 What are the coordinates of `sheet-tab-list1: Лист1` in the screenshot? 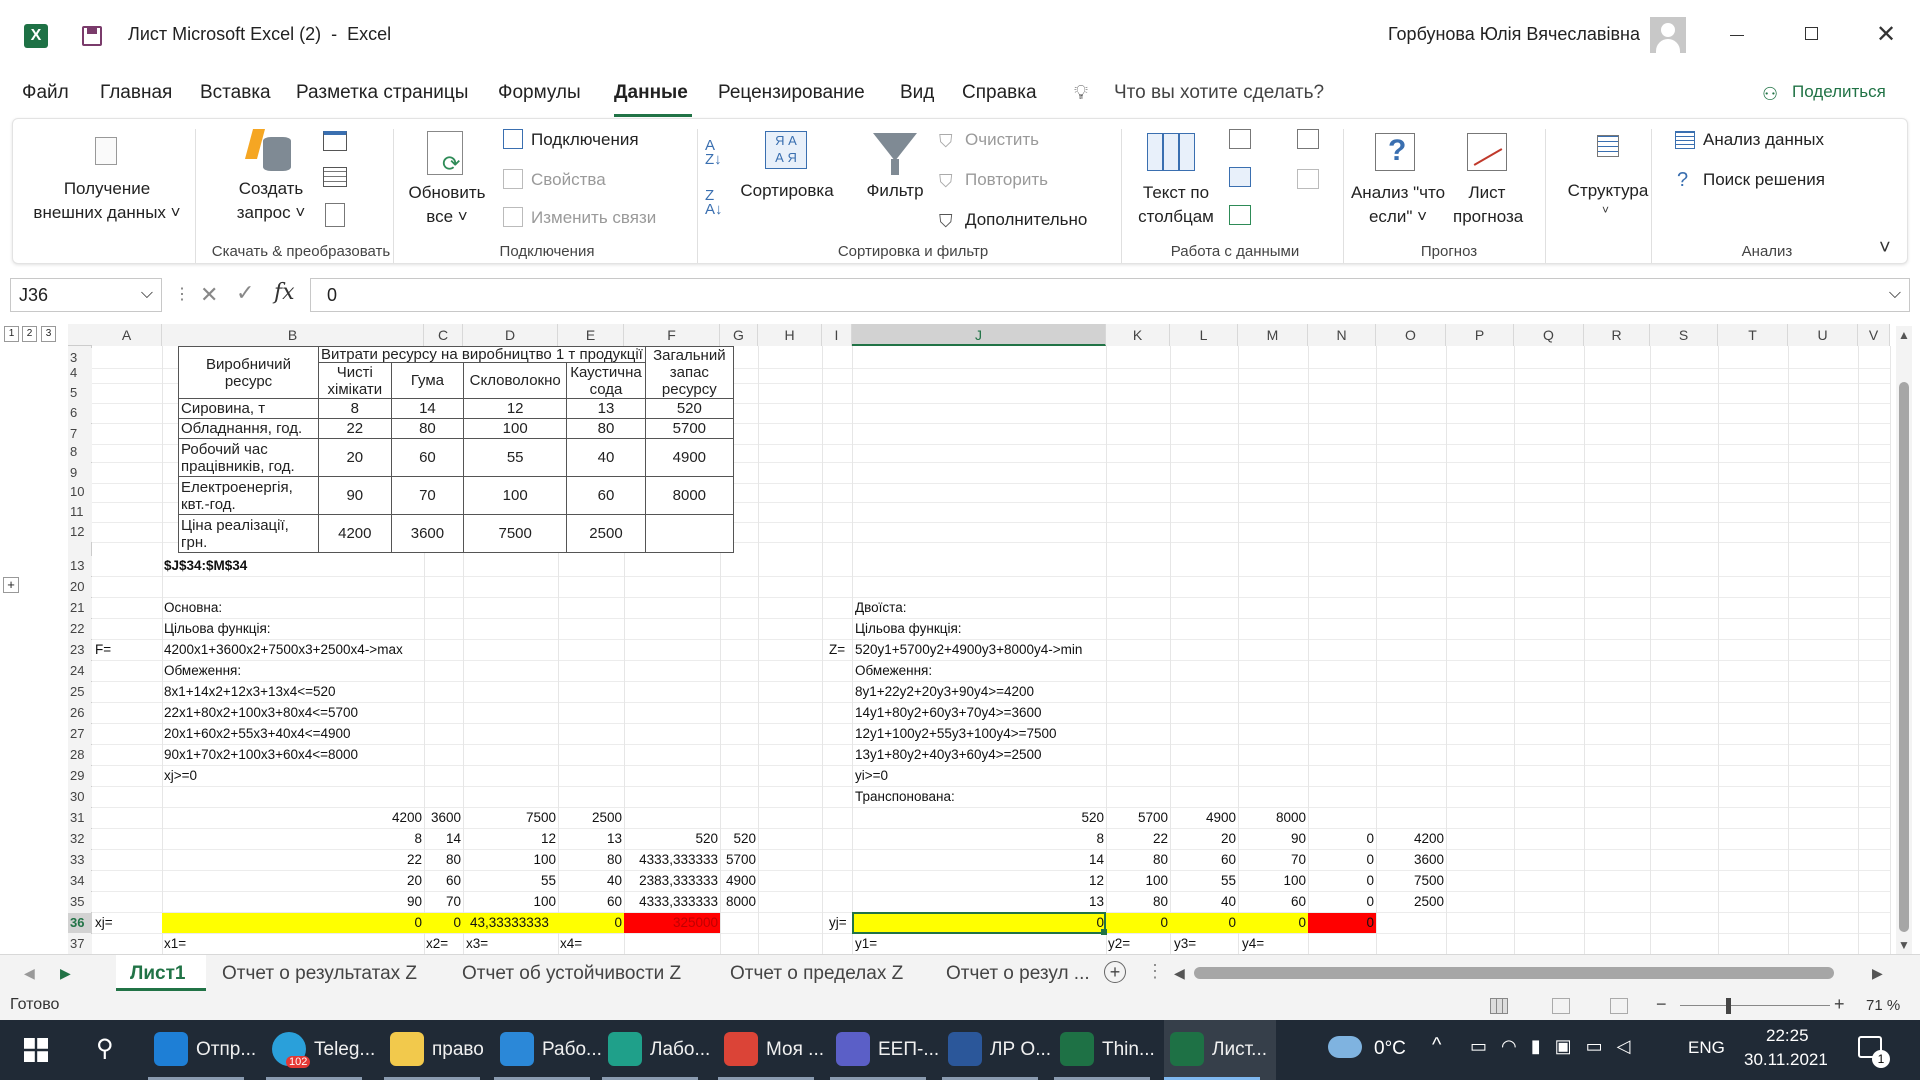 It's located at (157, 974).